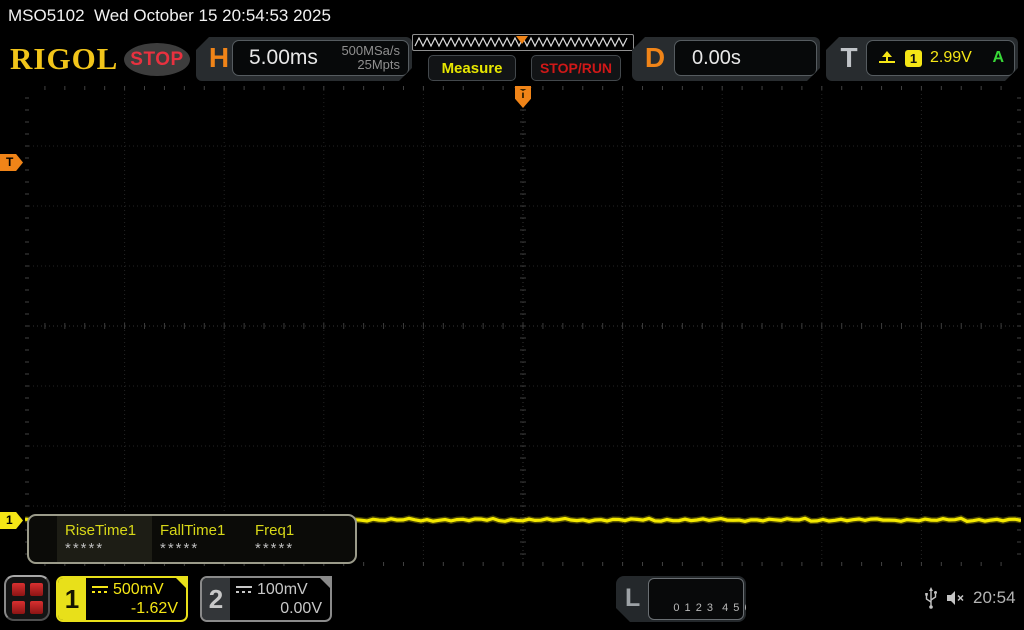  What do you see at coordinates (716, 57) in the screenshot?
I see `delay-value: 0.00s` at bounding box center [716, 57].